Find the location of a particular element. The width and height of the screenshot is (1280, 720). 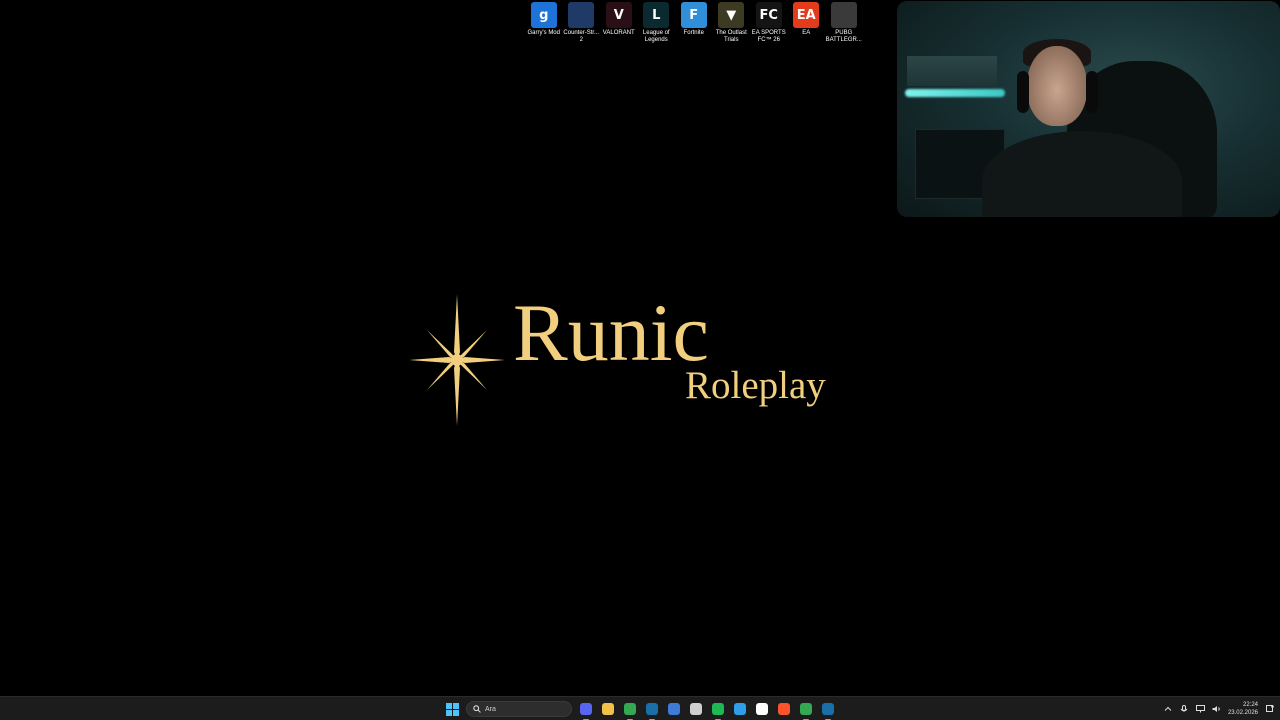

valorant-icon: V is located at coordinates (618, 15).